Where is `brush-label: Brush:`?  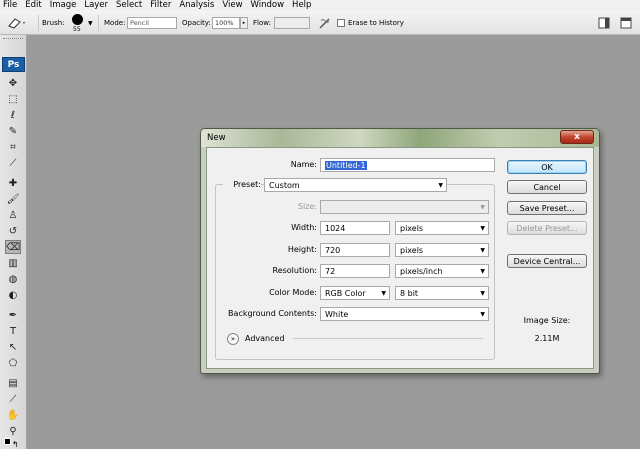
brush-label: Brush: is located at coordinates (53, 23).